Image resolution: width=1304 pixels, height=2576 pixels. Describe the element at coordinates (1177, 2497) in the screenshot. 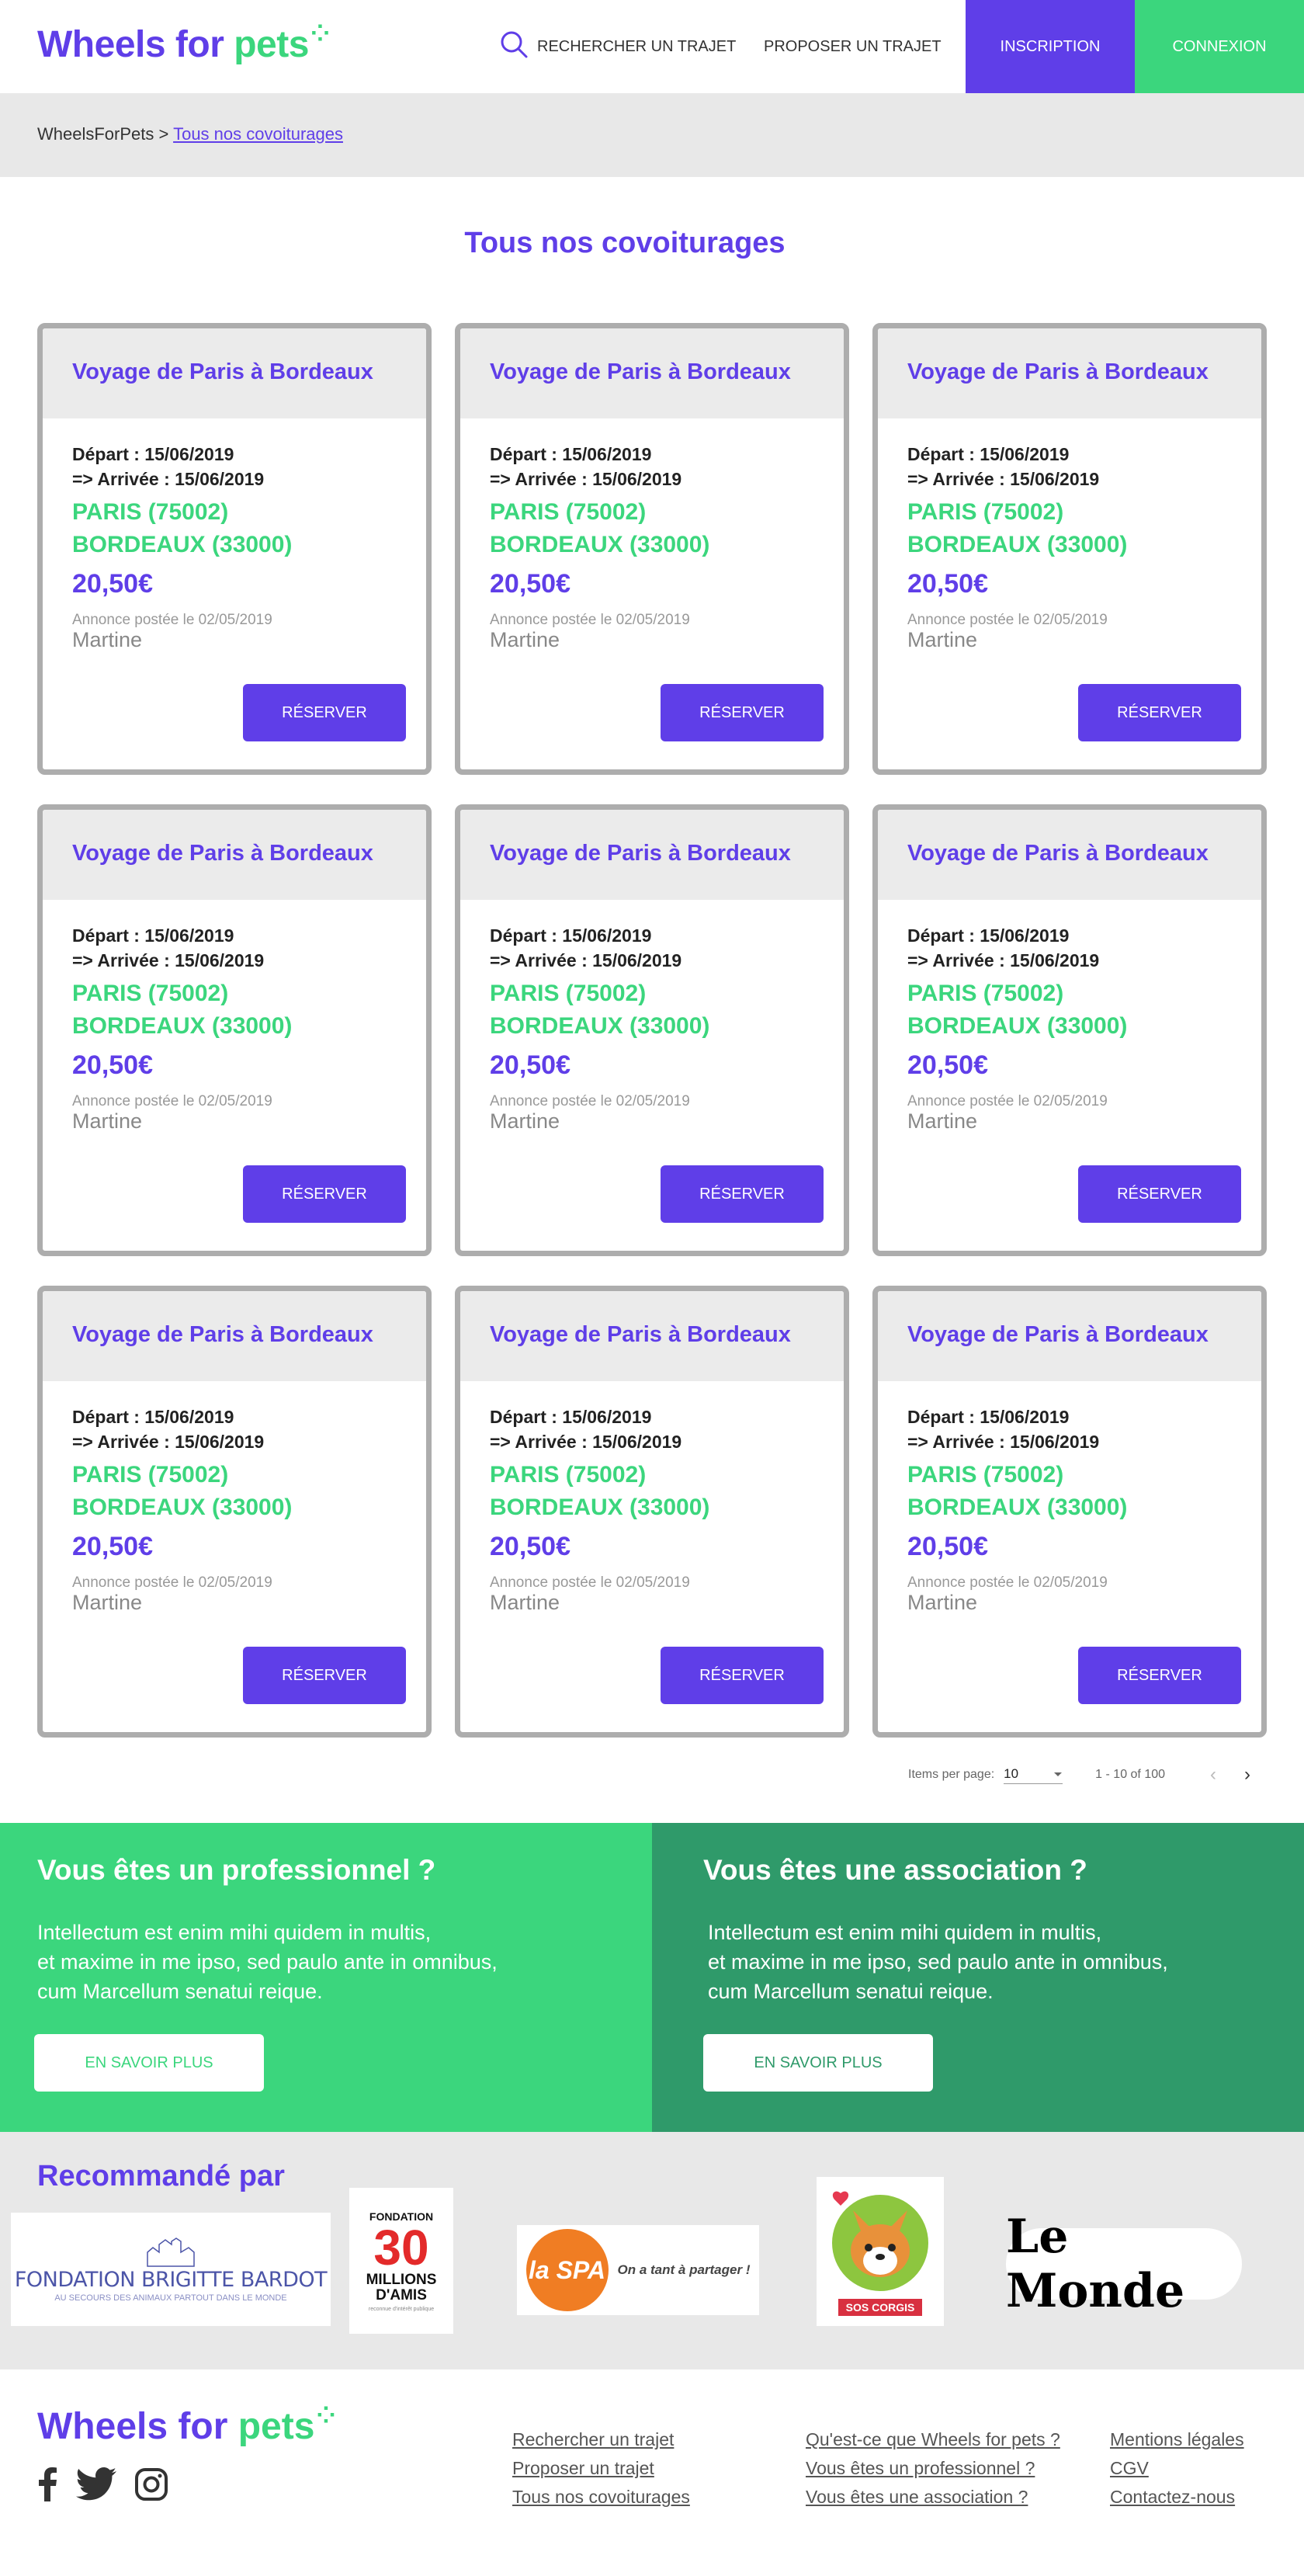

I see `footer-link-contact: Contactez-nous` at that location.